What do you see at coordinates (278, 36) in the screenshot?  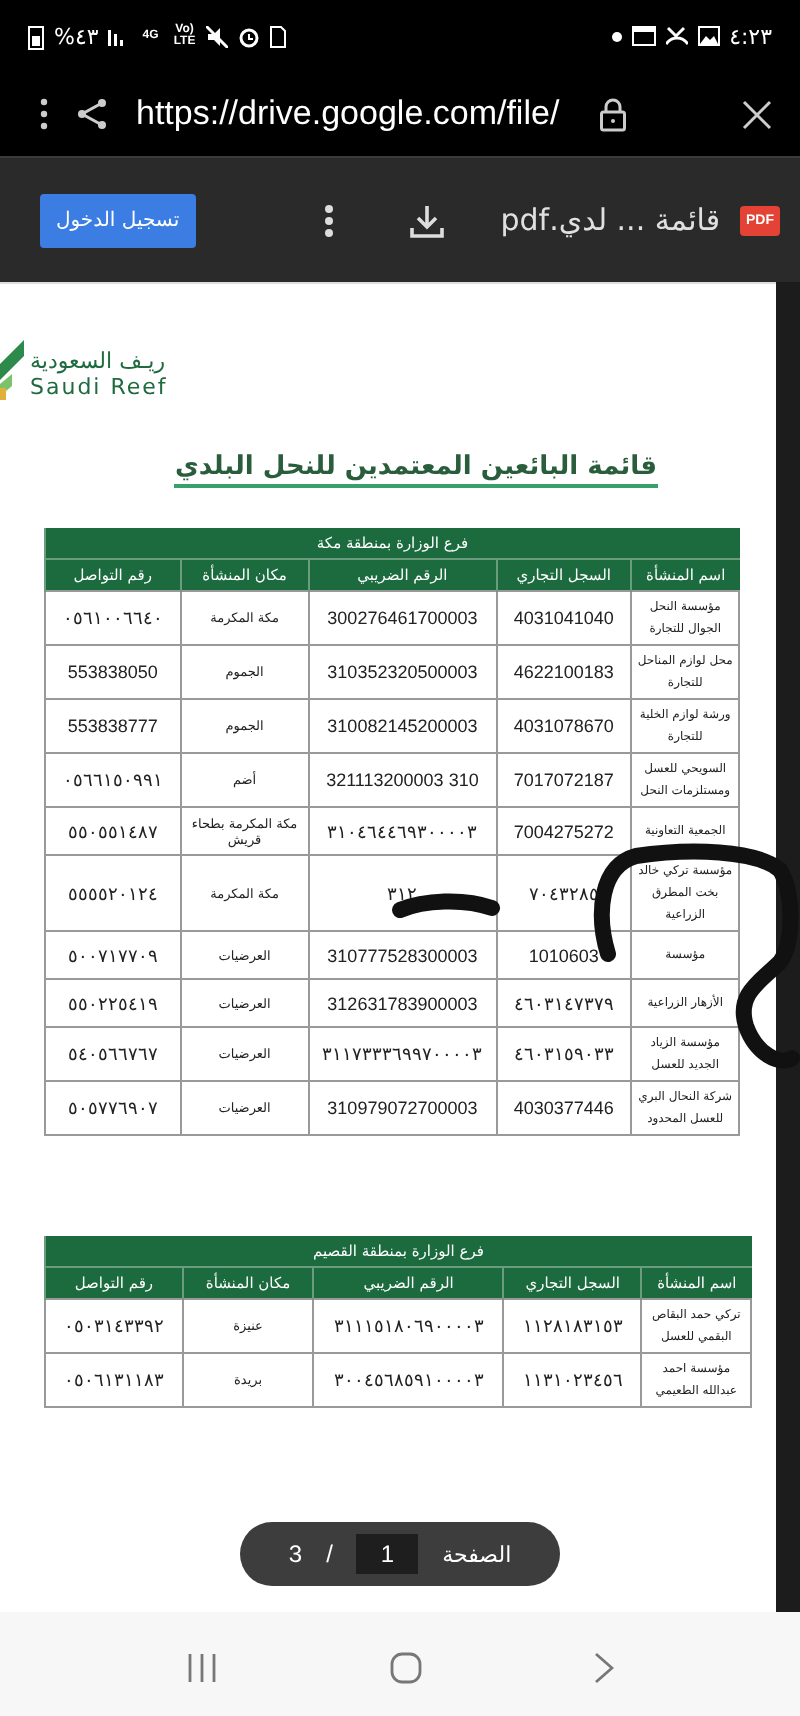 I see `sim-icon` at bounding box center [278, 36].